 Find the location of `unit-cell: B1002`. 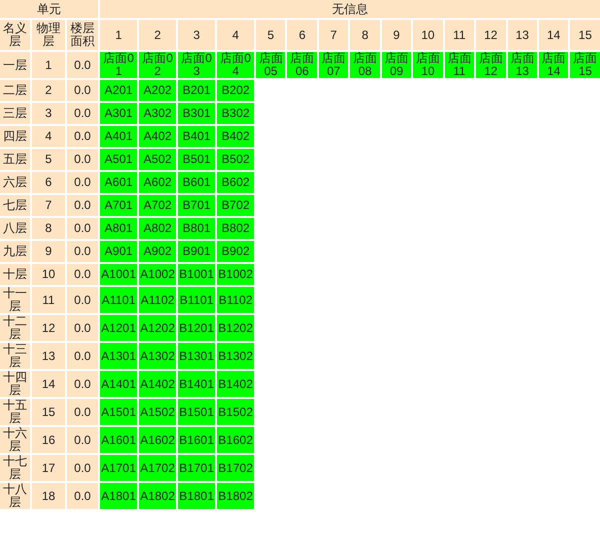

unit-cell: B1002 is located at coordinates (235, 274).